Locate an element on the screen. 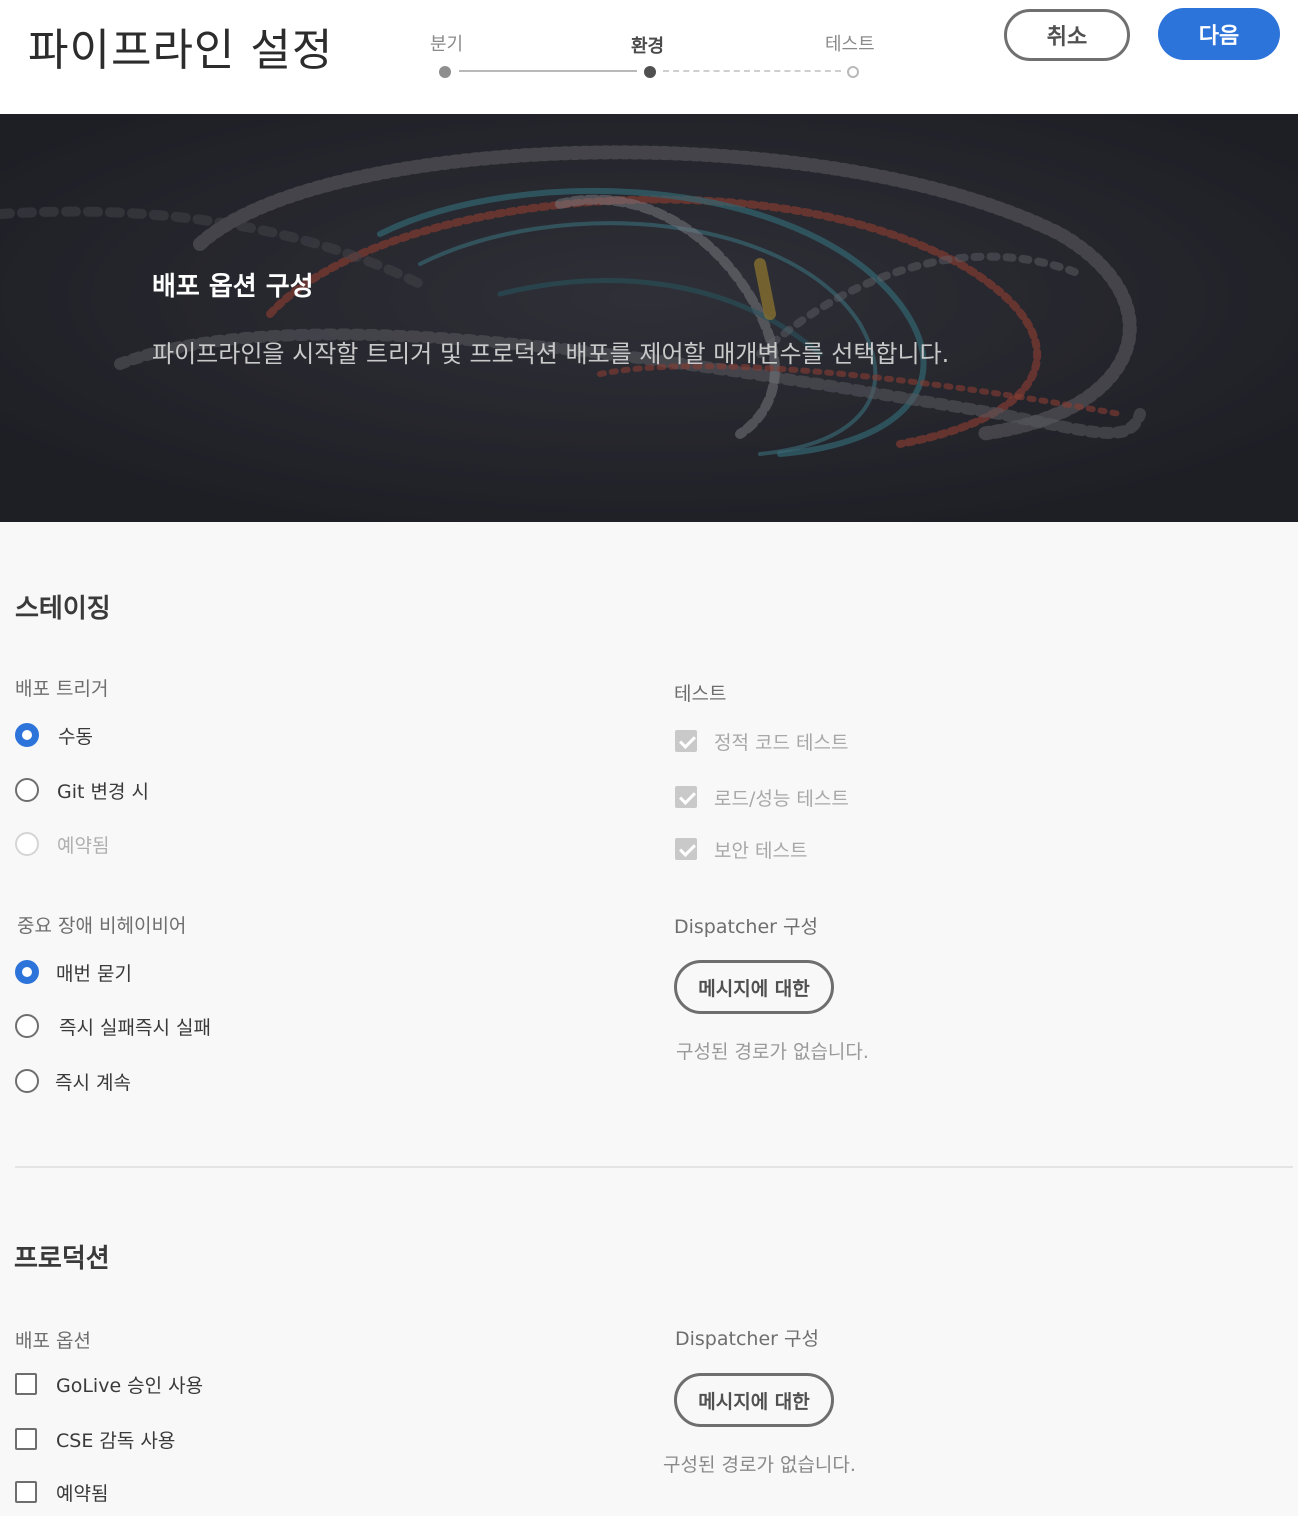  cancel-button: 취소 is located at coordinates (1067, 35).